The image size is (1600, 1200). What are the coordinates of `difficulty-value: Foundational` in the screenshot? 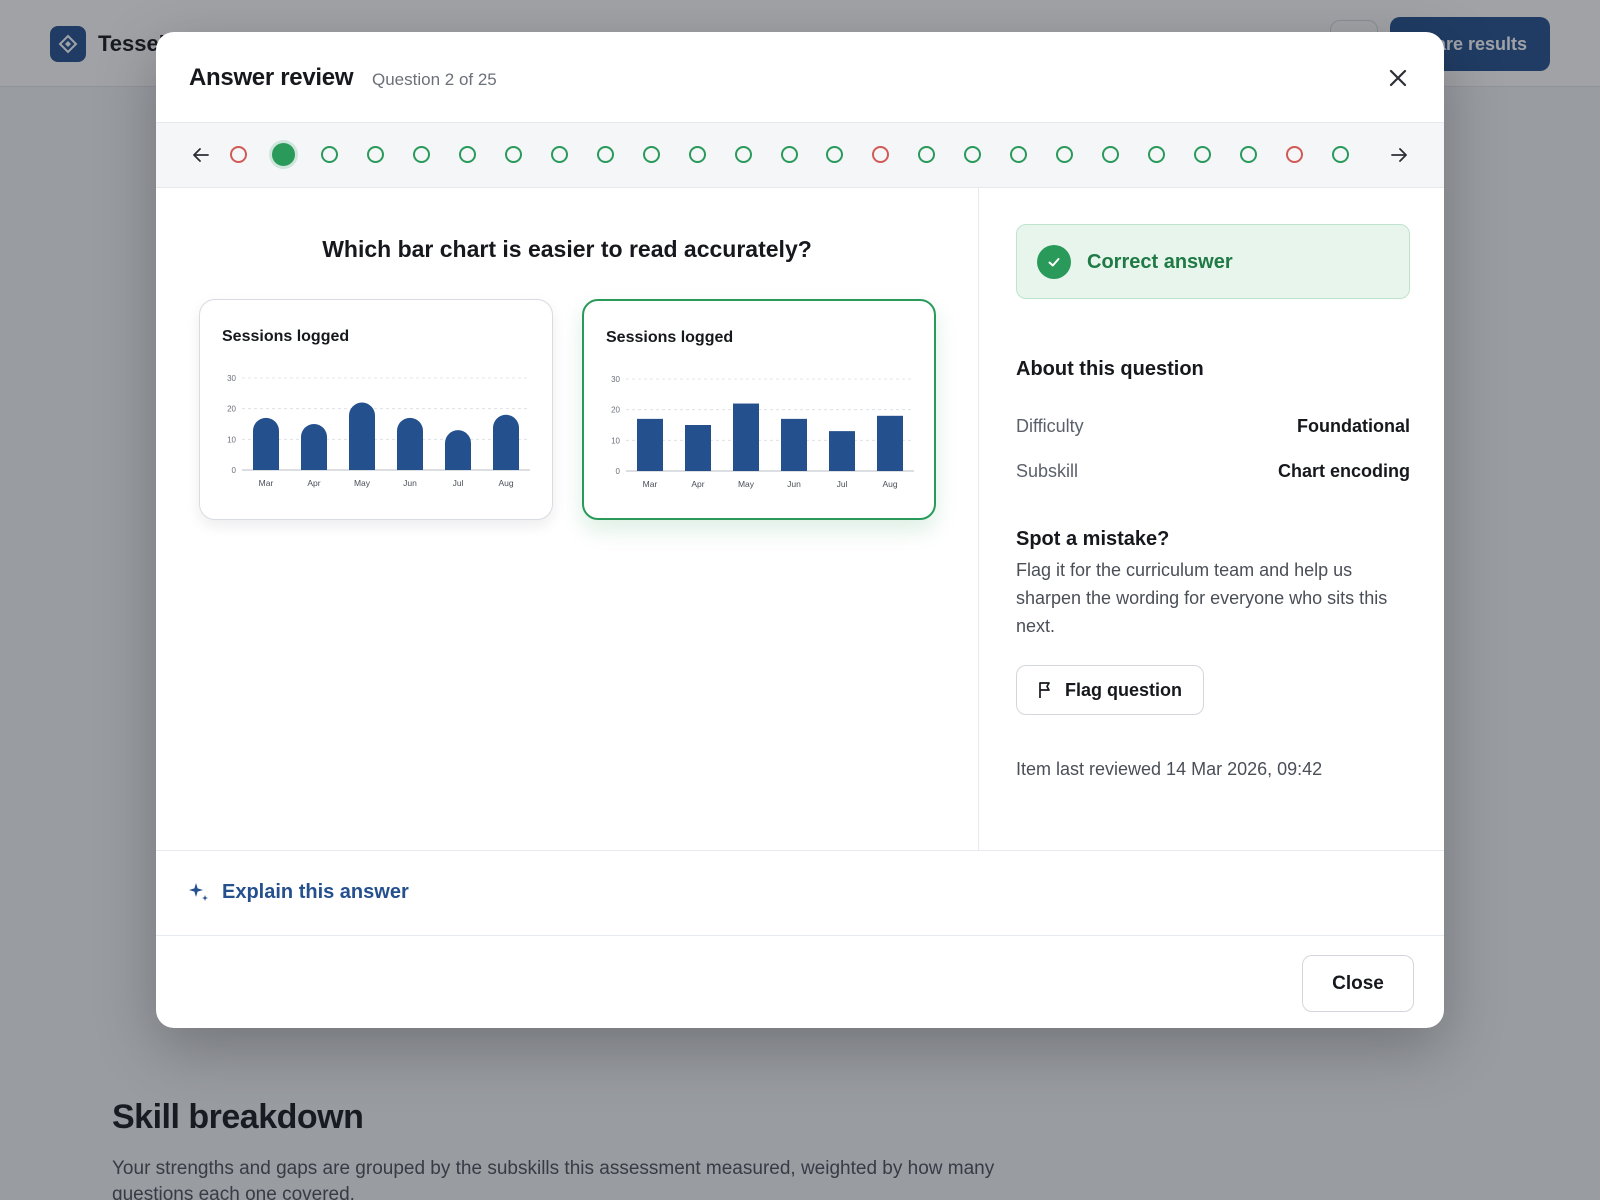 It's located at (1353, 426).